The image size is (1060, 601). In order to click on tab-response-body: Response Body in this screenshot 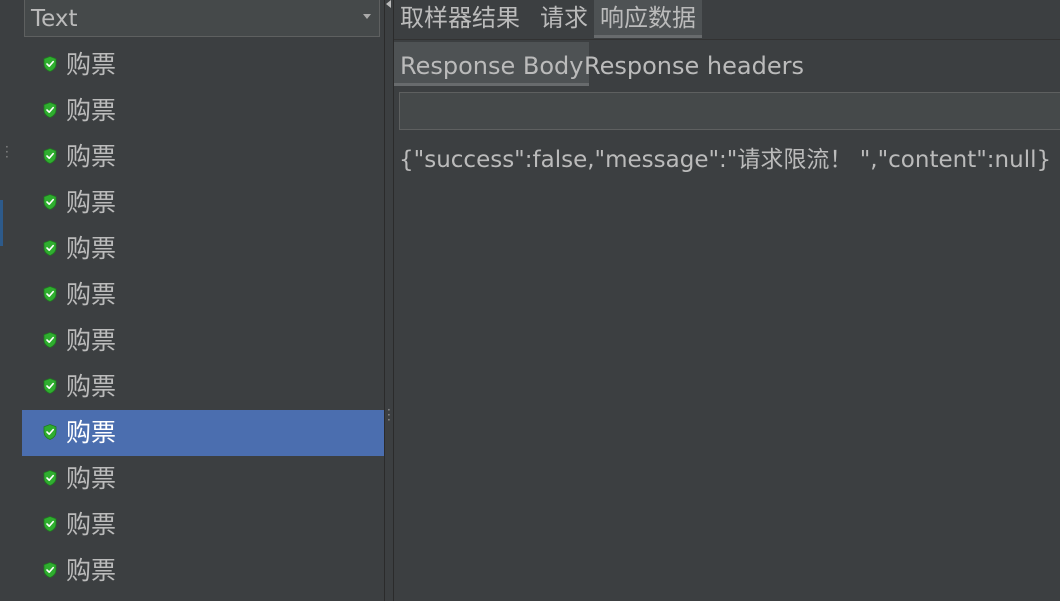, I will do `click(492, 64)`.